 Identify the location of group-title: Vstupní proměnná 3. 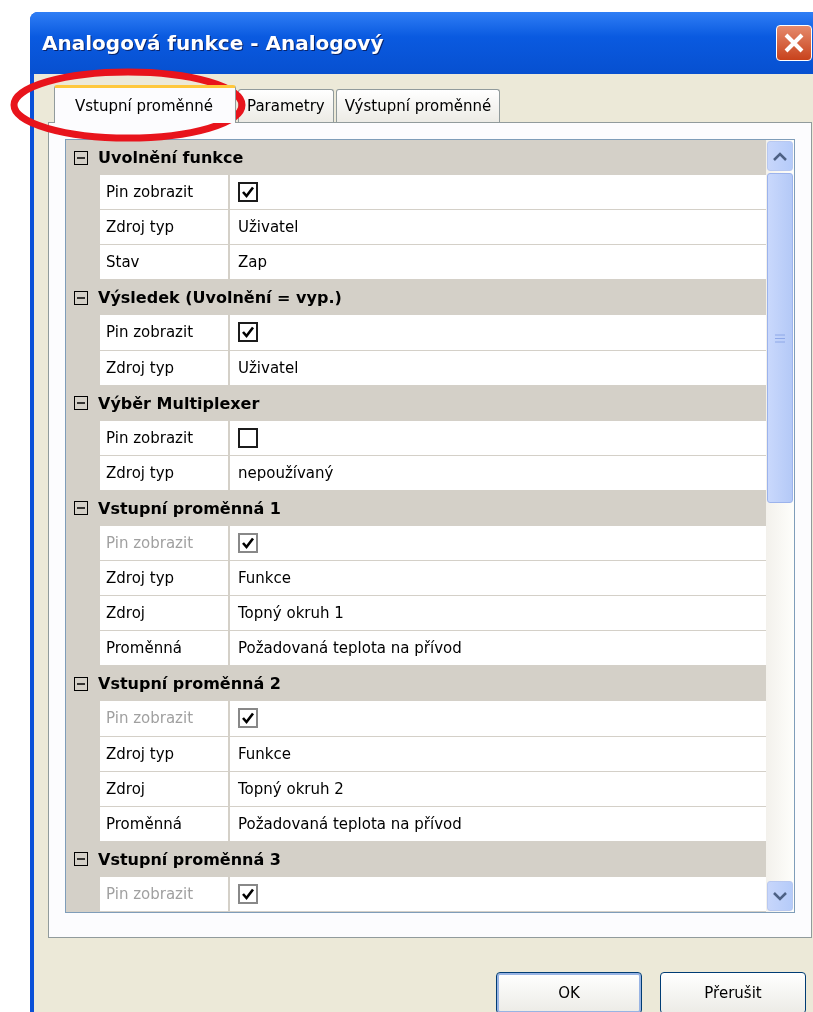
(189, 859).